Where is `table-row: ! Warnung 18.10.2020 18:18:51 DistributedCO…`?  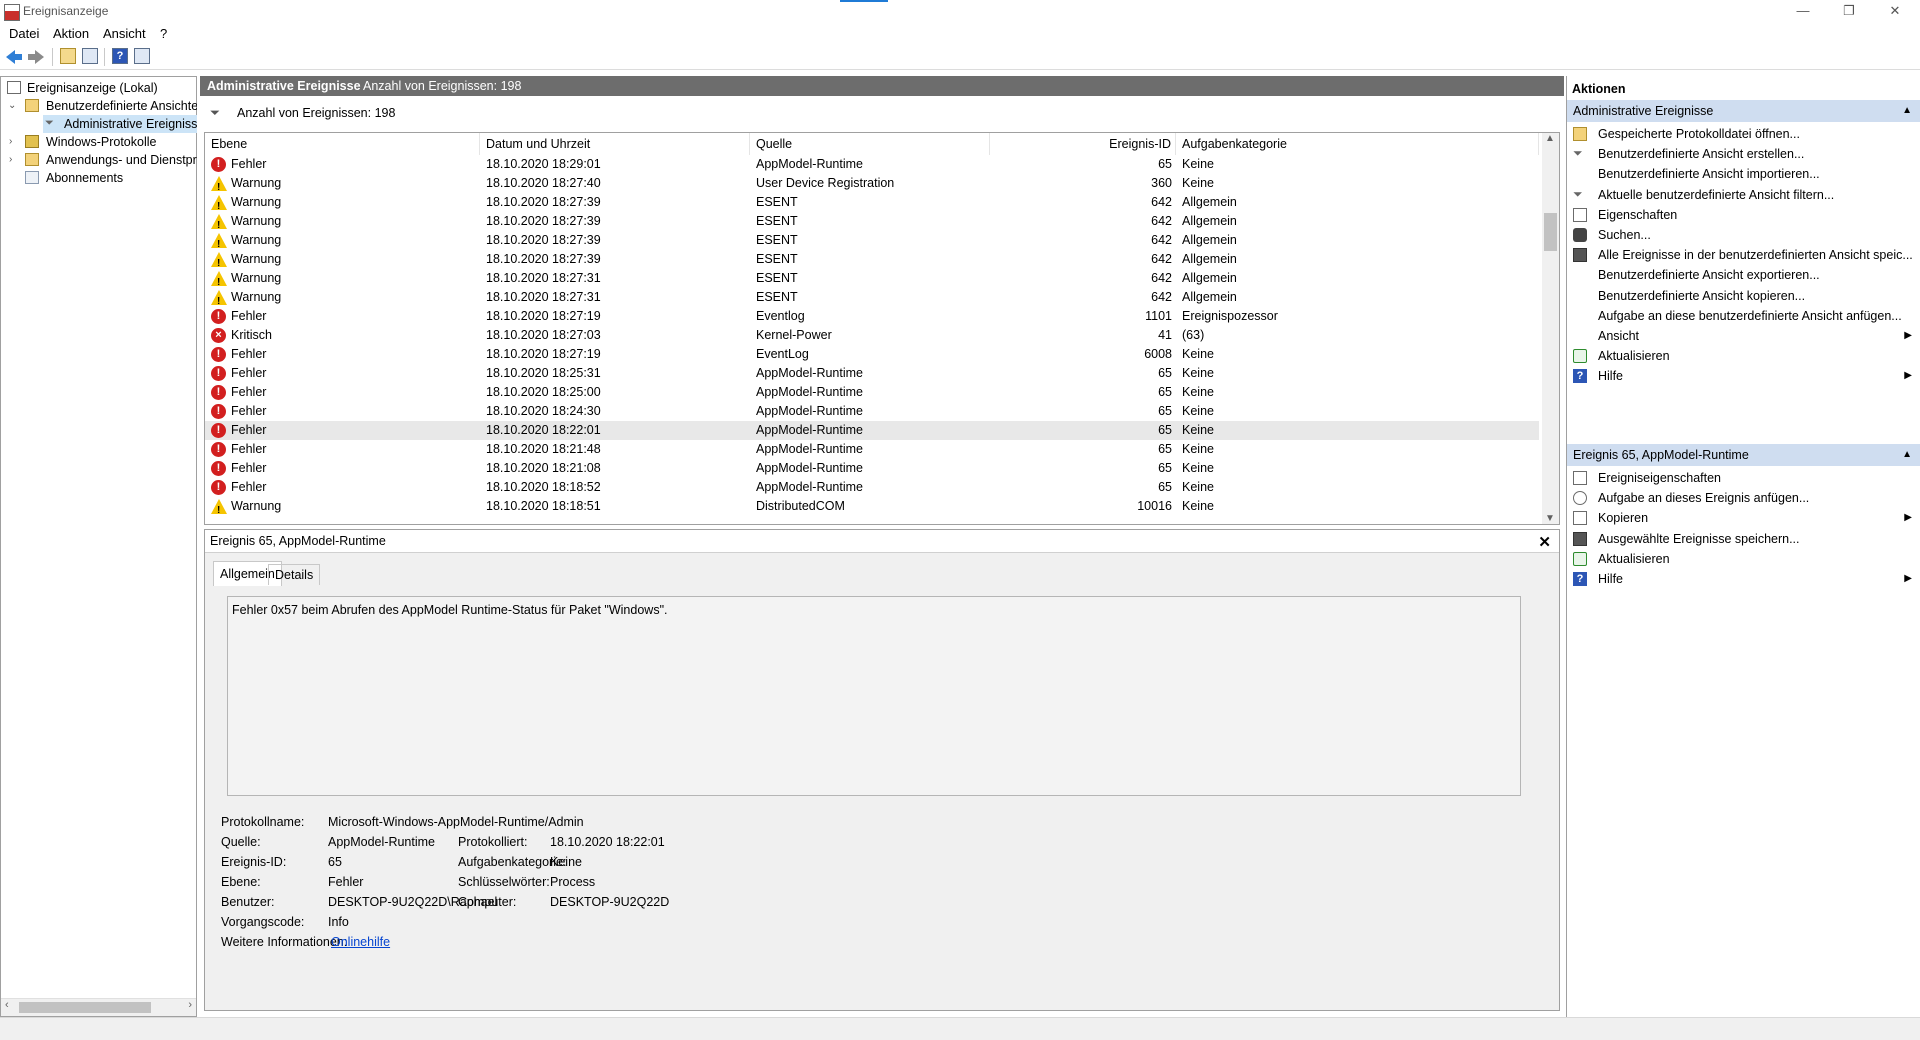
table-row: ! Warnung 18.10.2020 18:18:51 DistributedCO… is located at coordinates (872, 506).